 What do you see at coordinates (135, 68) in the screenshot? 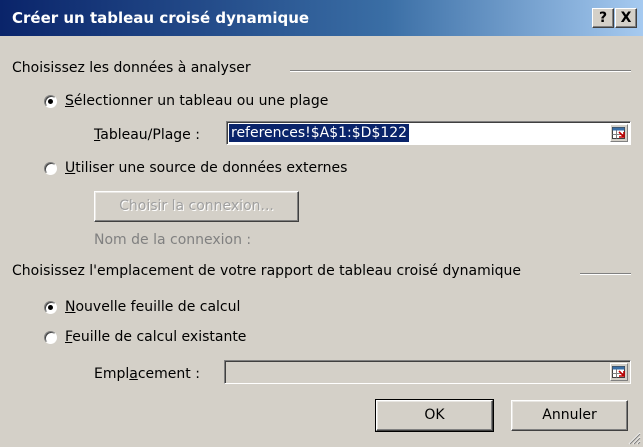
I see `source-group-label: Choisissez les données à analyser` at bounding box center [135, 68].